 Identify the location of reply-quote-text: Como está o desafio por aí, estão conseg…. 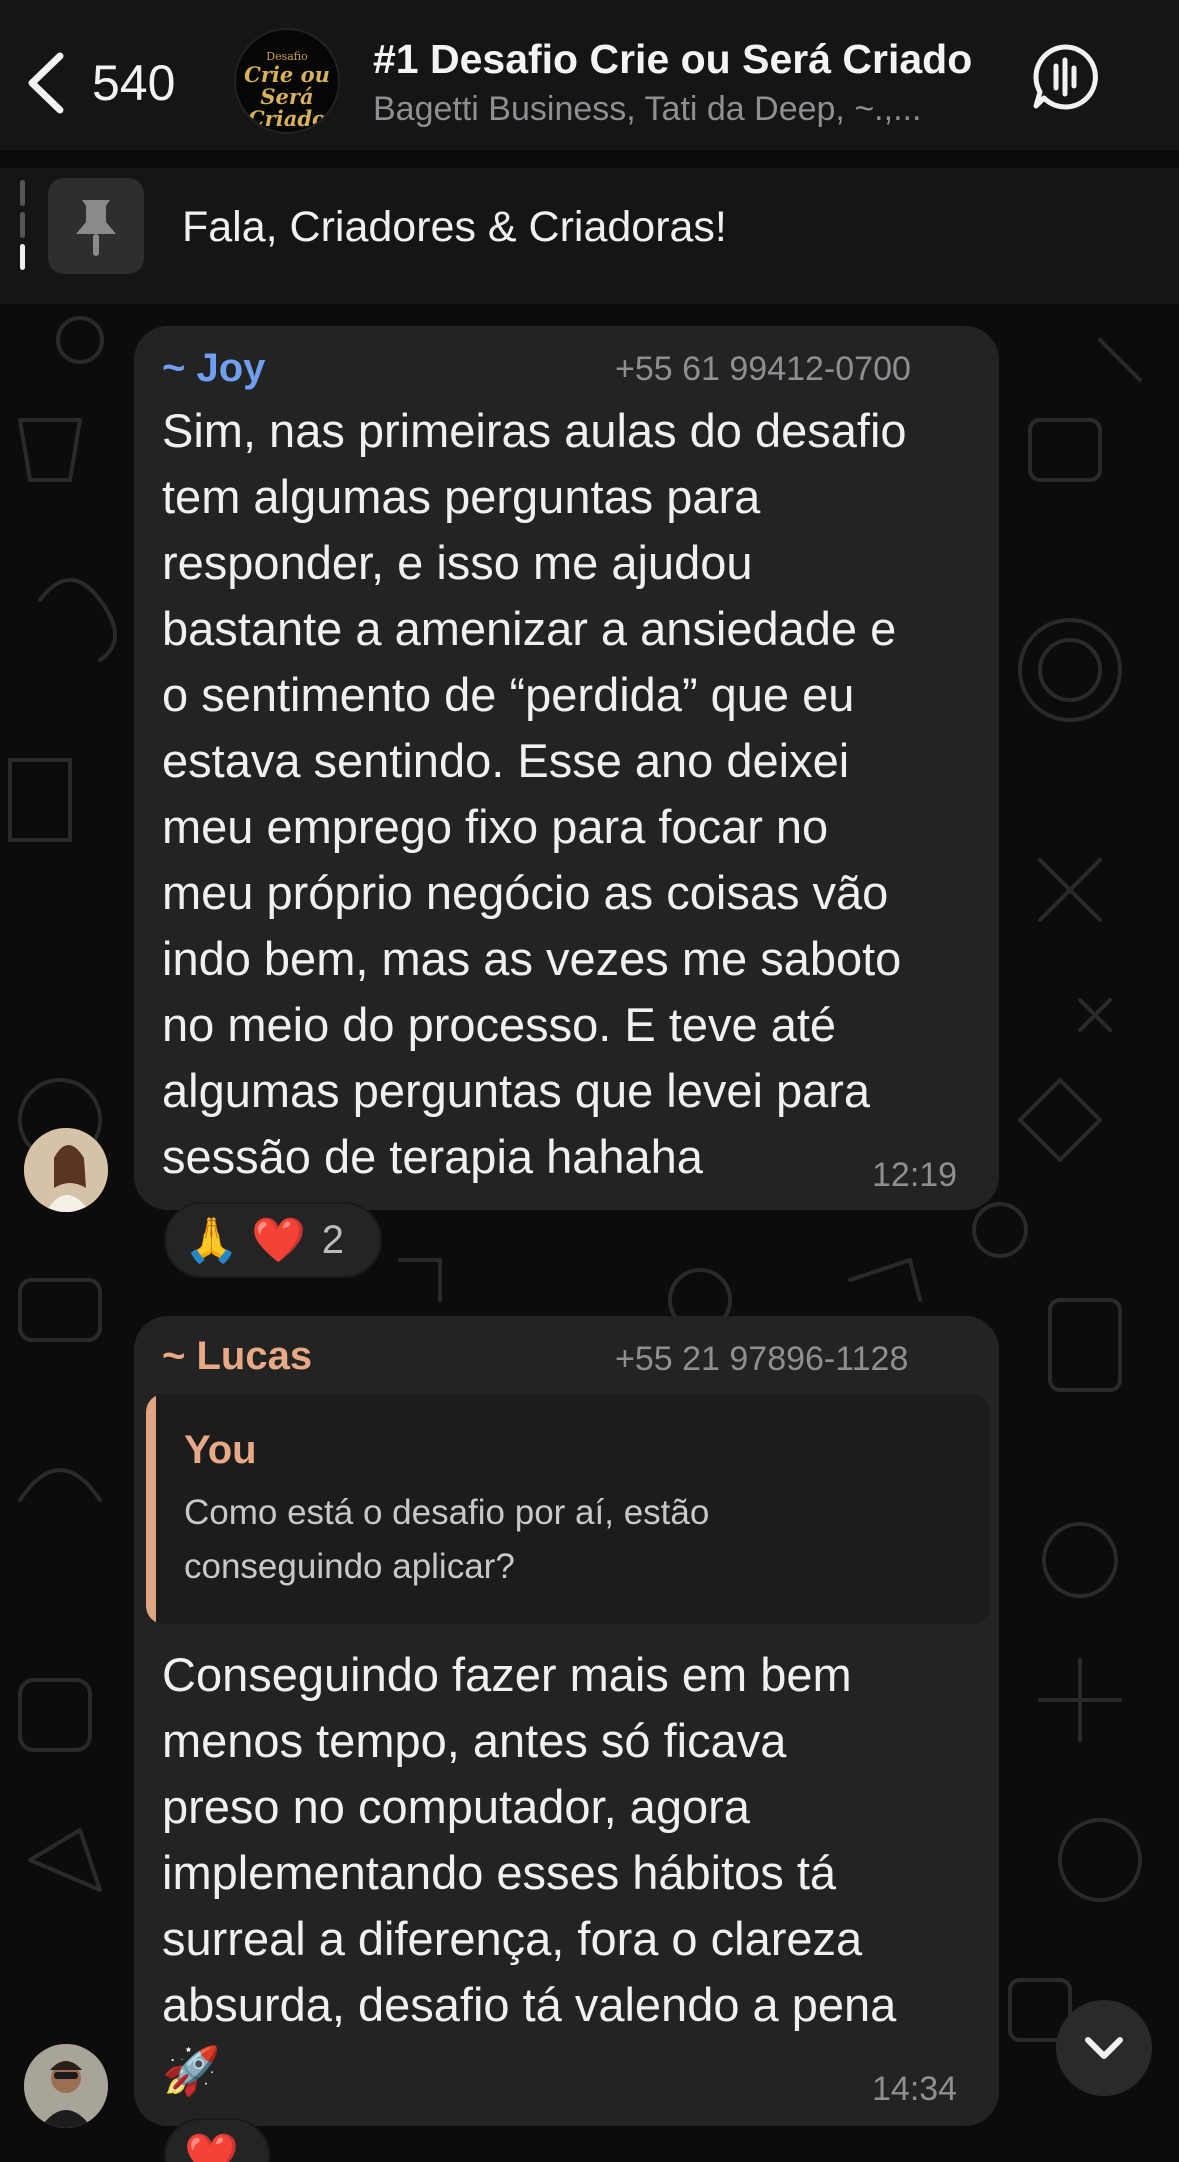
(574, 1540).